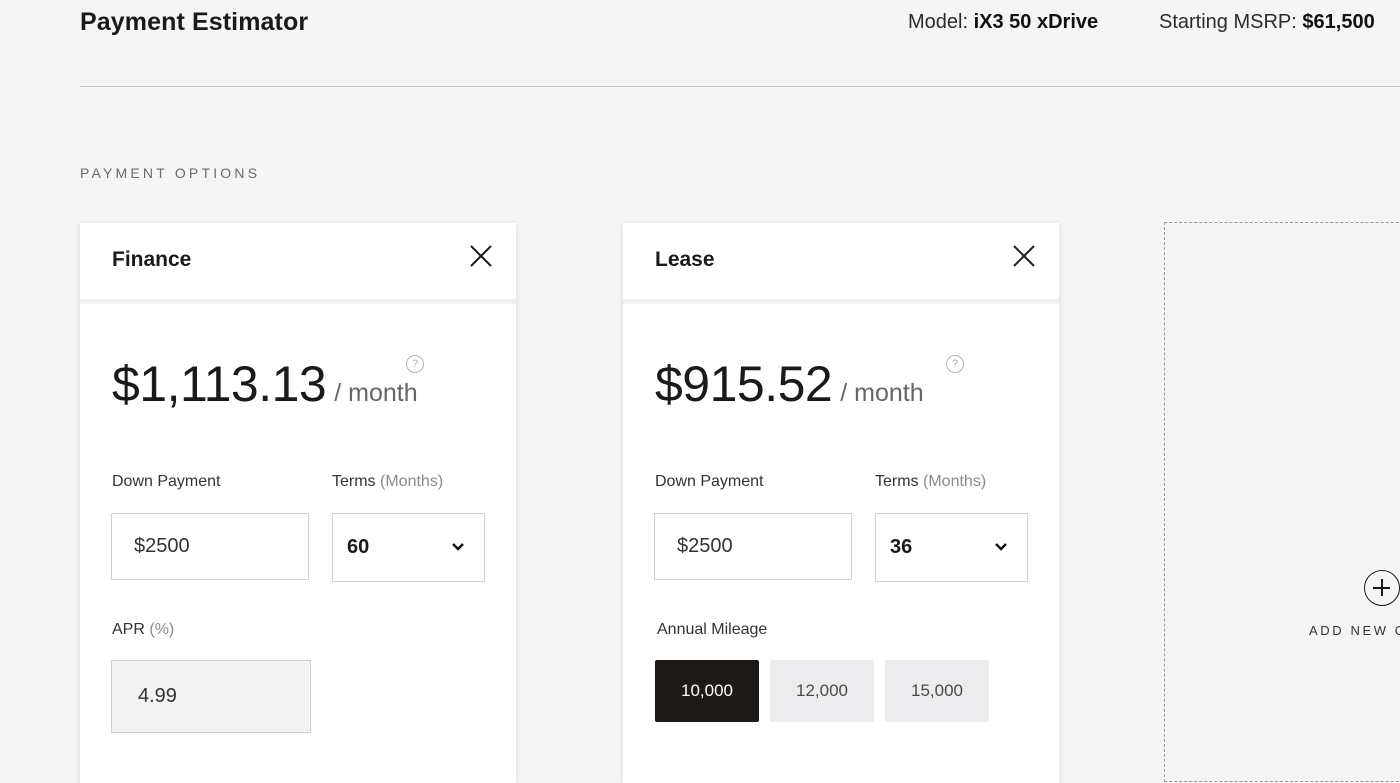  Describe the element at coordinates (938, 22) in the screenshot. I see `model-label: Model:` at that location.